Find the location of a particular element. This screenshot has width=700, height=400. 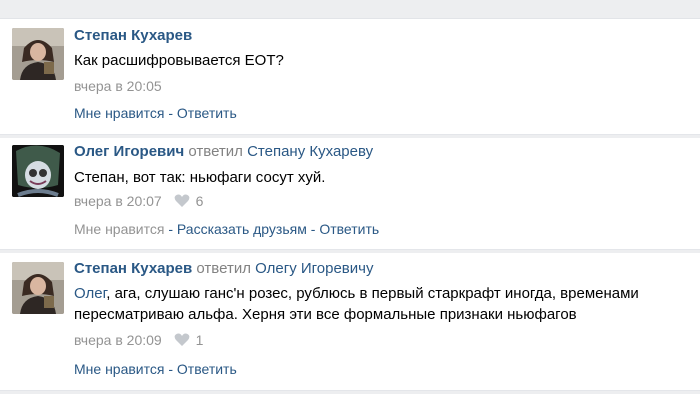

top-bar is located at coordinates (350, 9).